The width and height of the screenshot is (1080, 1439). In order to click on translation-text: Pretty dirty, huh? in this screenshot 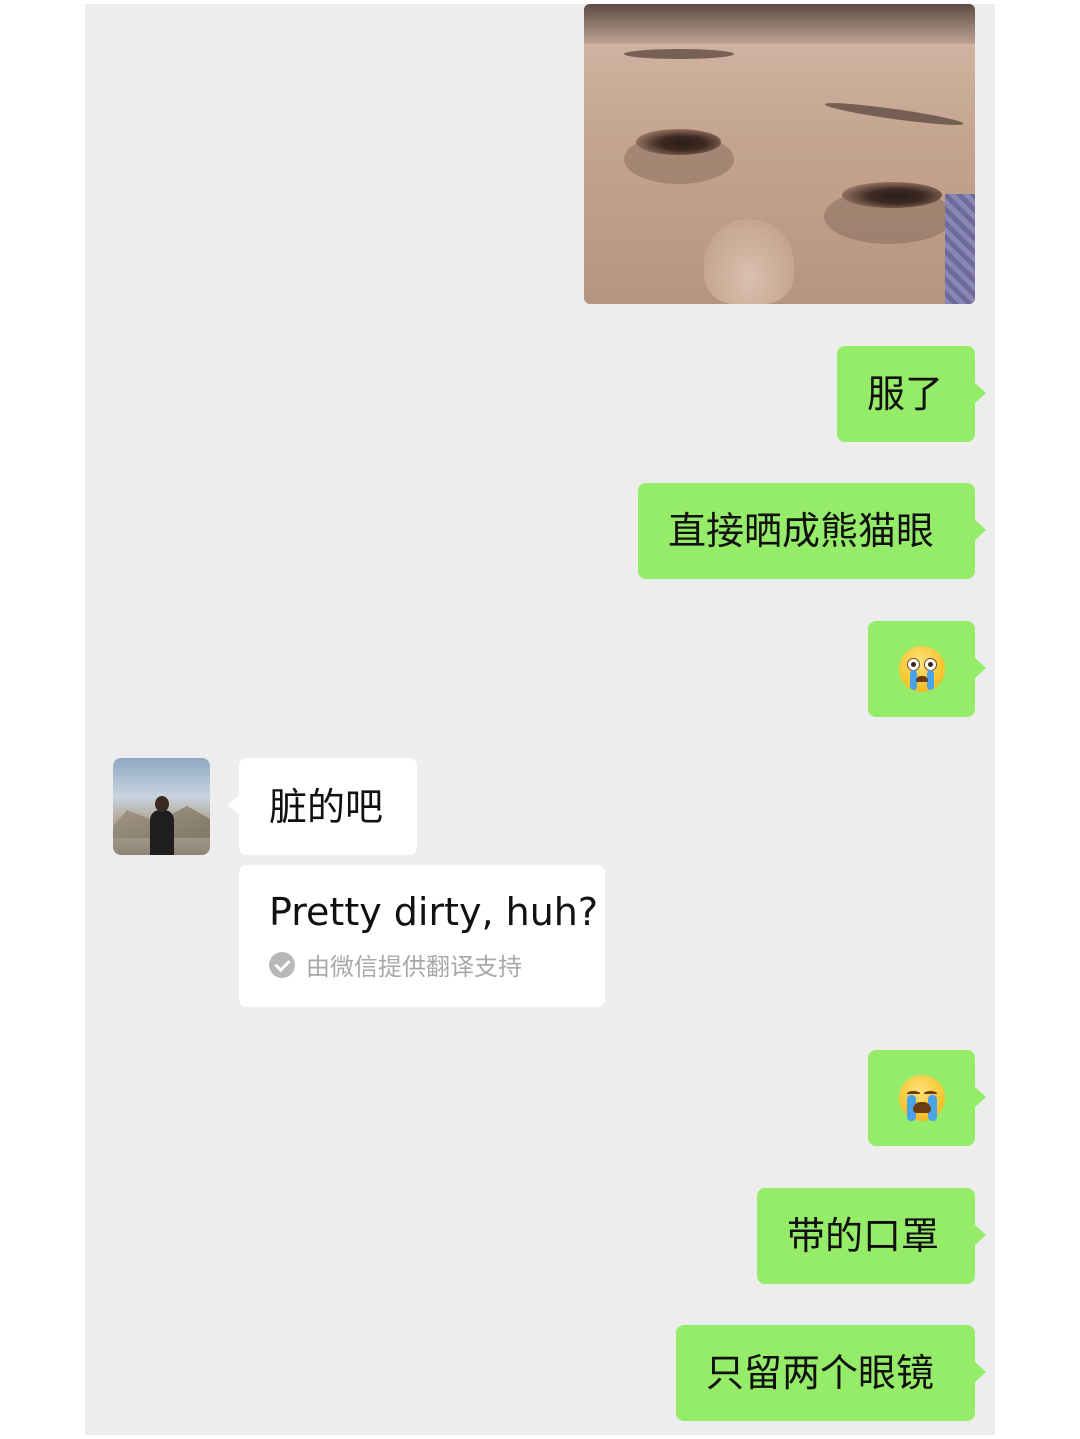, I will do `click(434, 912)`.